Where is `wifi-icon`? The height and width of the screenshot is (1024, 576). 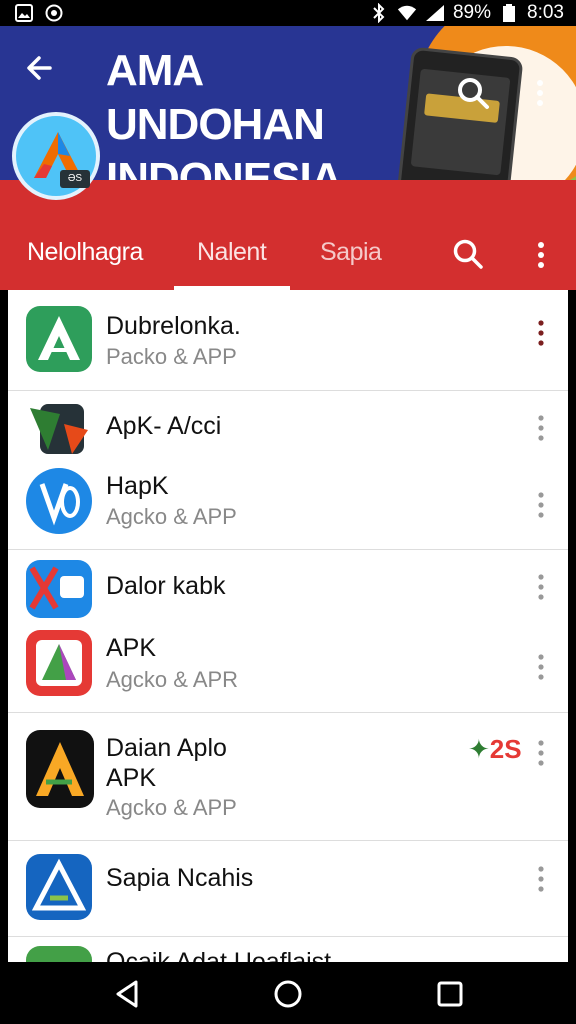
wifi-icon is located at coordinates (407, 13).